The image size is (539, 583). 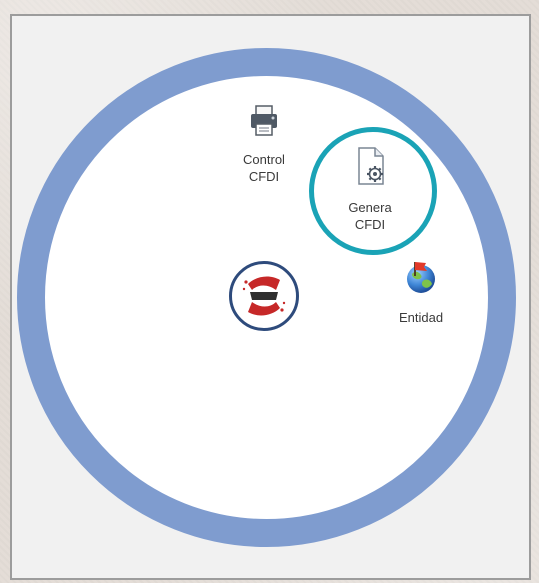 I want to click on app-logo, so click(x=264, y=296).